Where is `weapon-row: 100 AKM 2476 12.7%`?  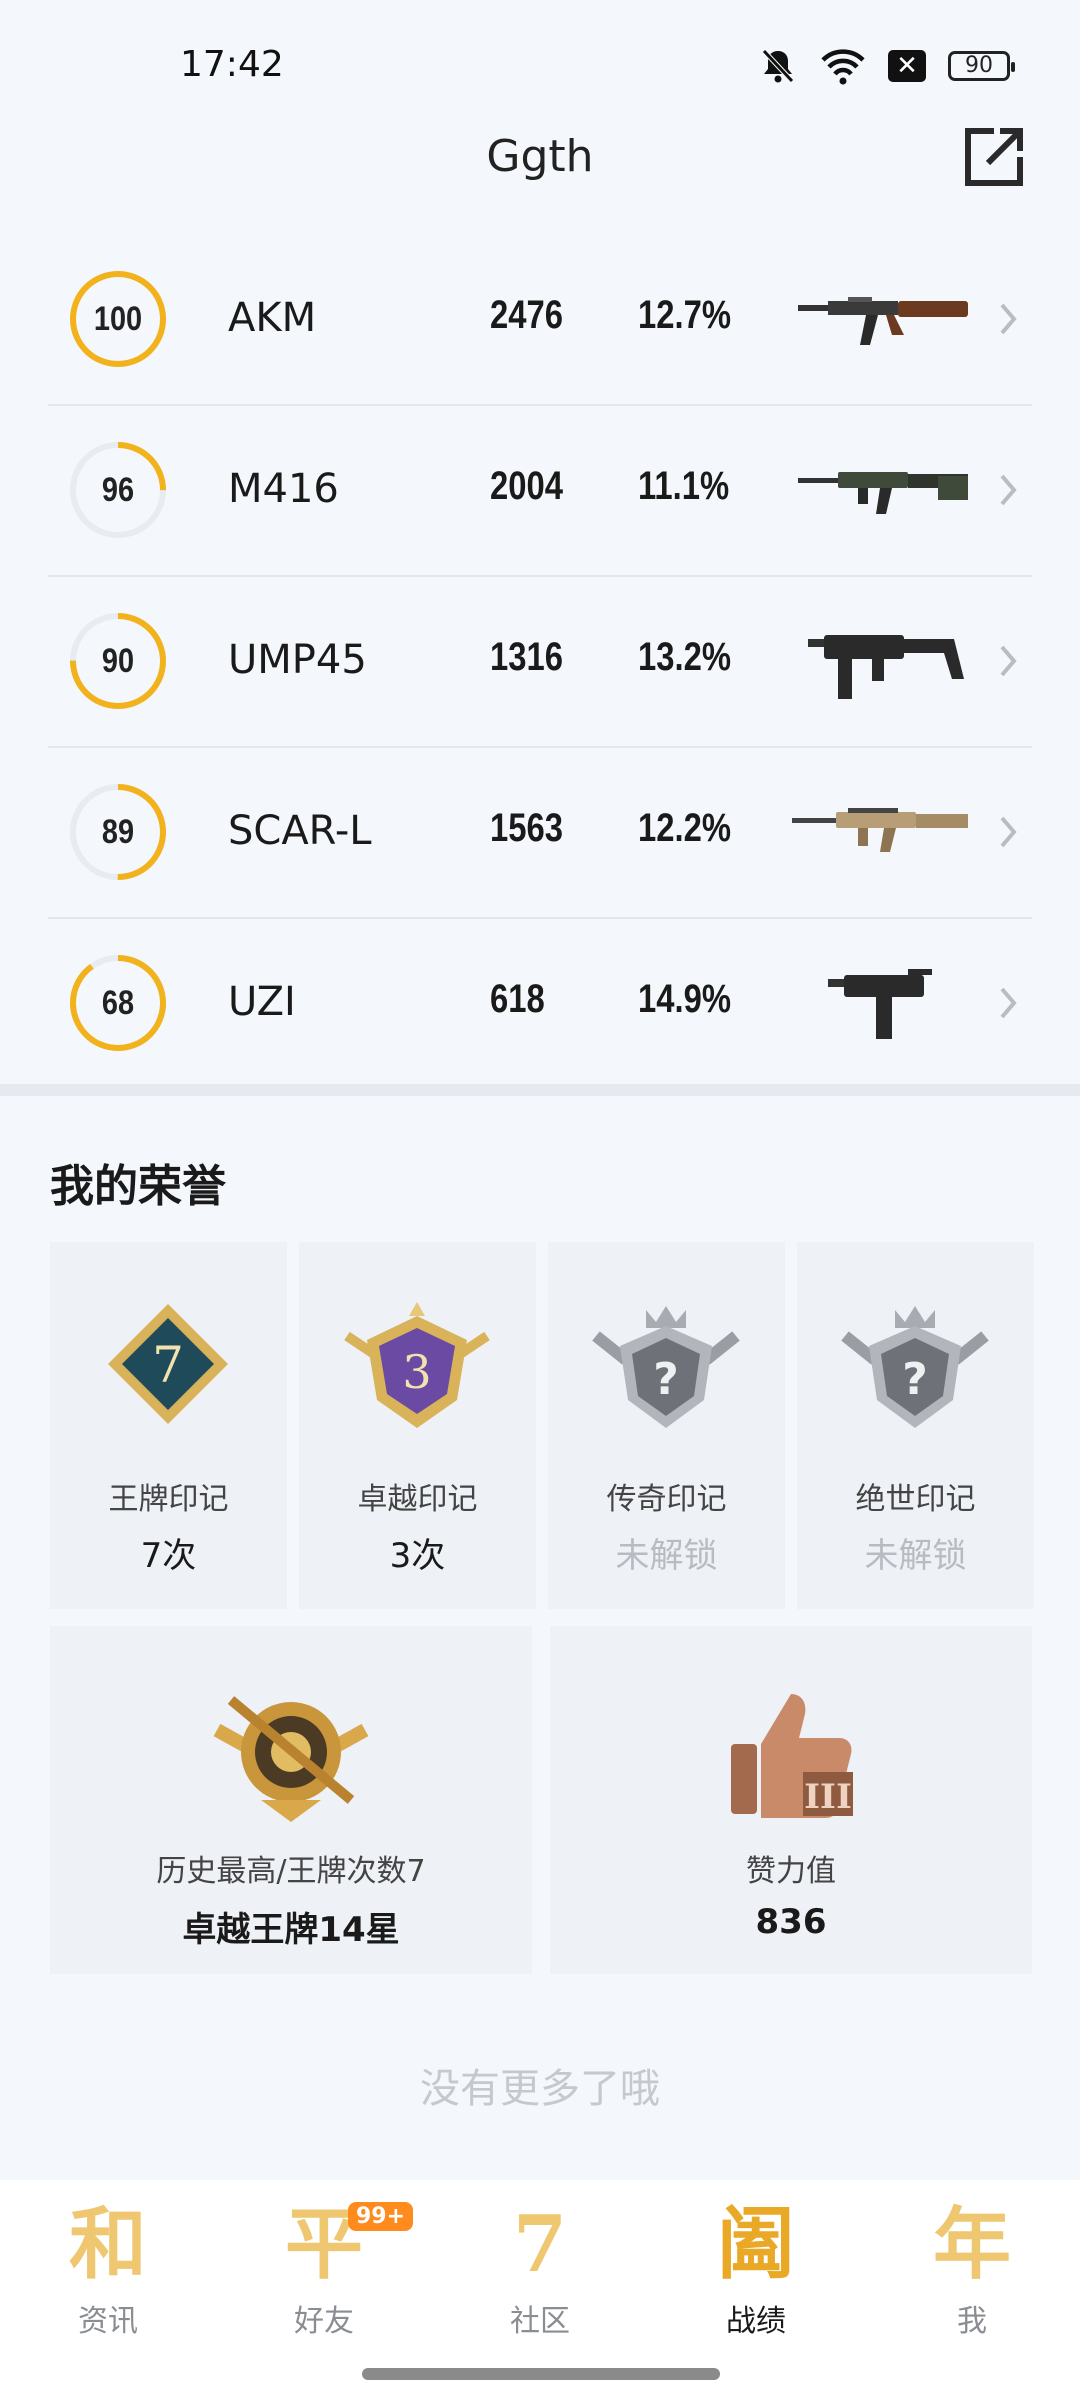 weapon-row: 100 AKM 2476 12.7% is located at coordinates (540, 320).